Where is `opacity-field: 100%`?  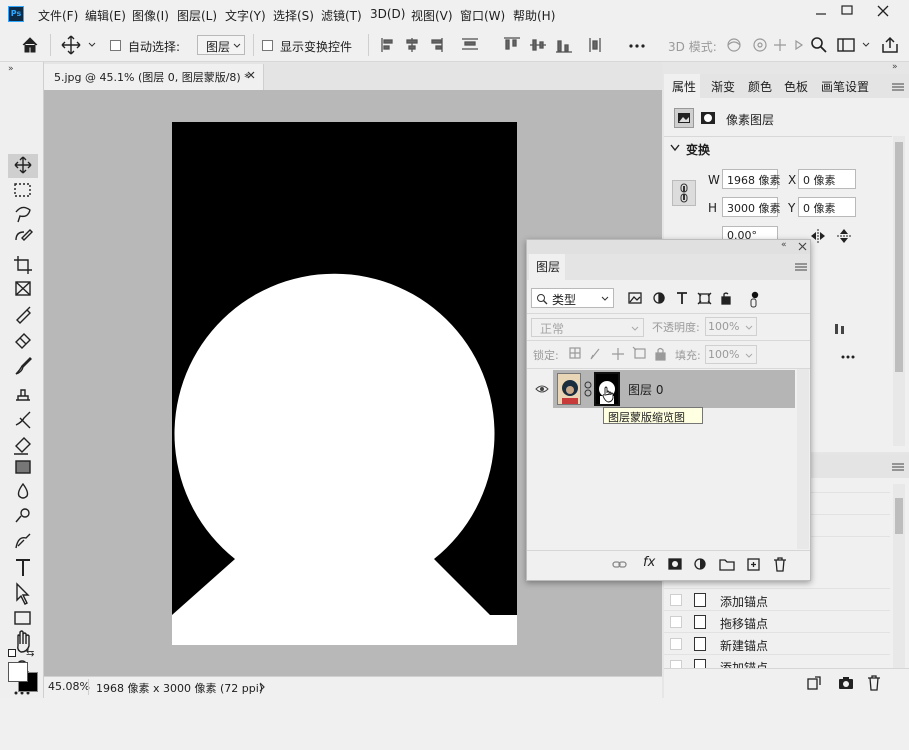
opacity-field: 100% is located at coordinates (731, 326).